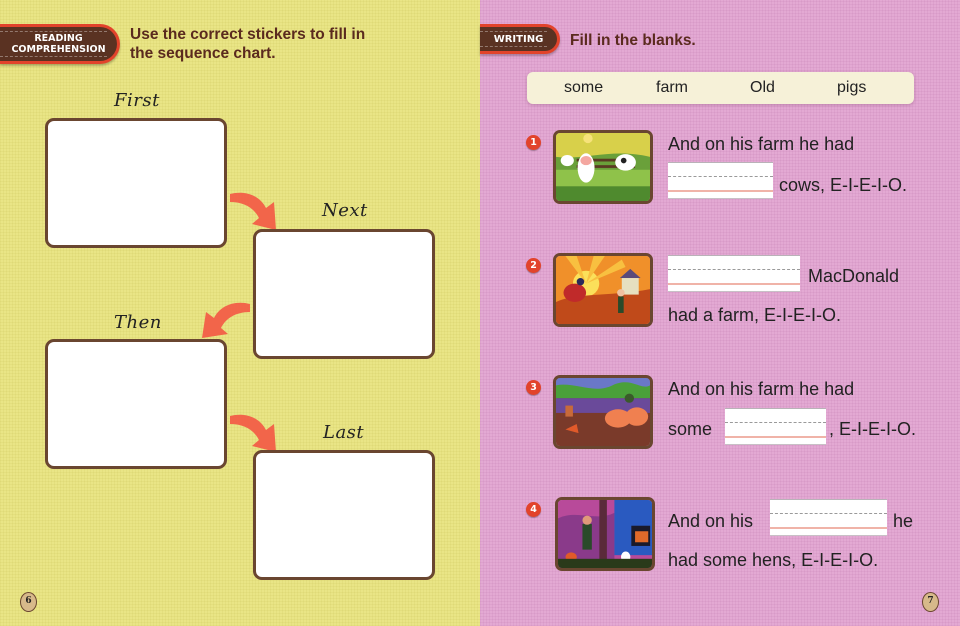  Describe the element at coordinates (843, 185) in the screenshot. I see `exercise-1-line-2-after: cows, E-I-E-I-O.` at that location.